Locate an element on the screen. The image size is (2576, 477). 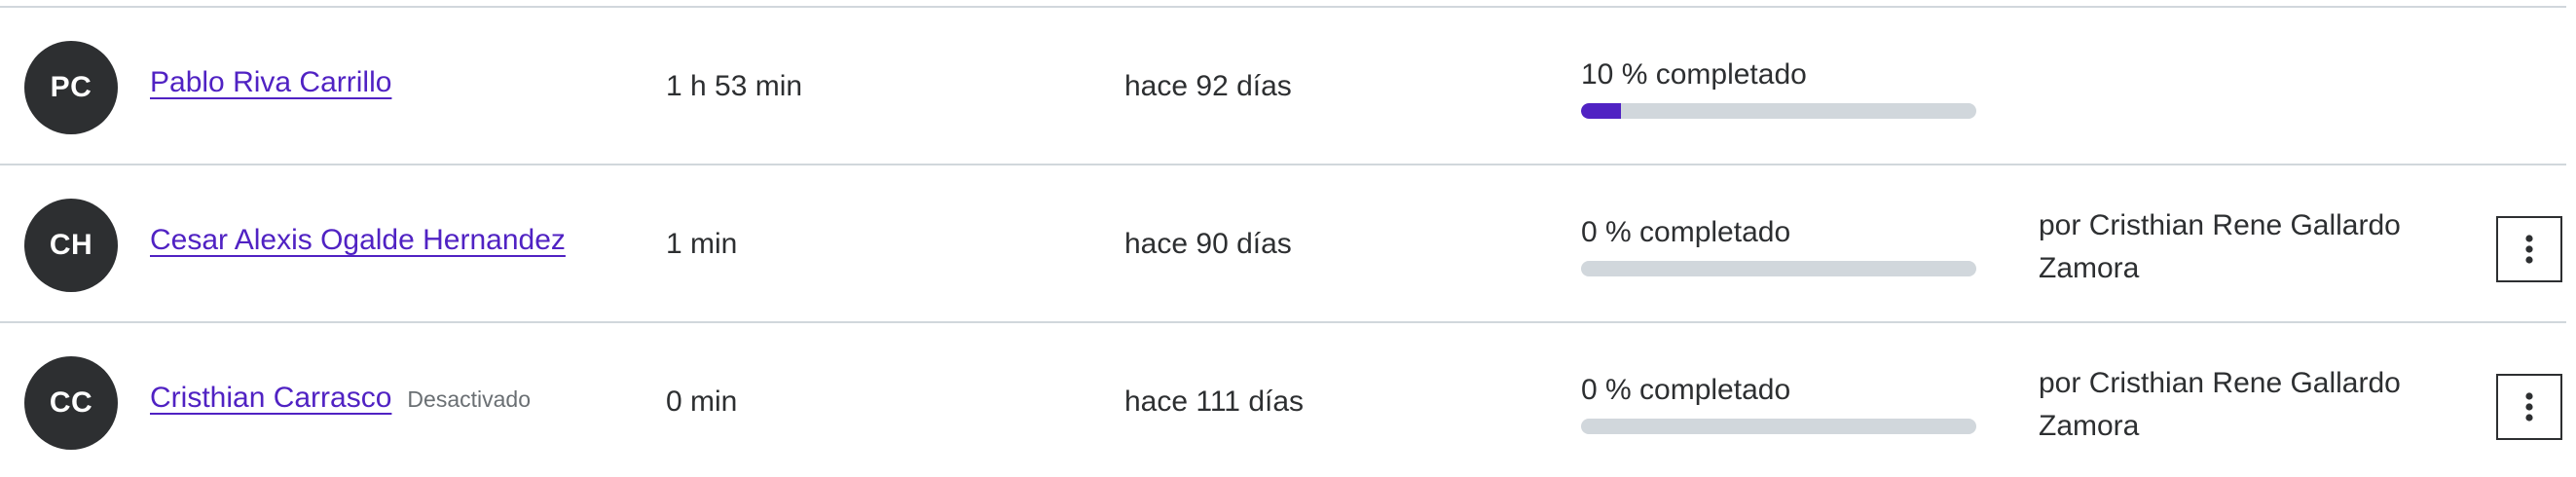
avatar: PC is located at coordinates (71, 87).